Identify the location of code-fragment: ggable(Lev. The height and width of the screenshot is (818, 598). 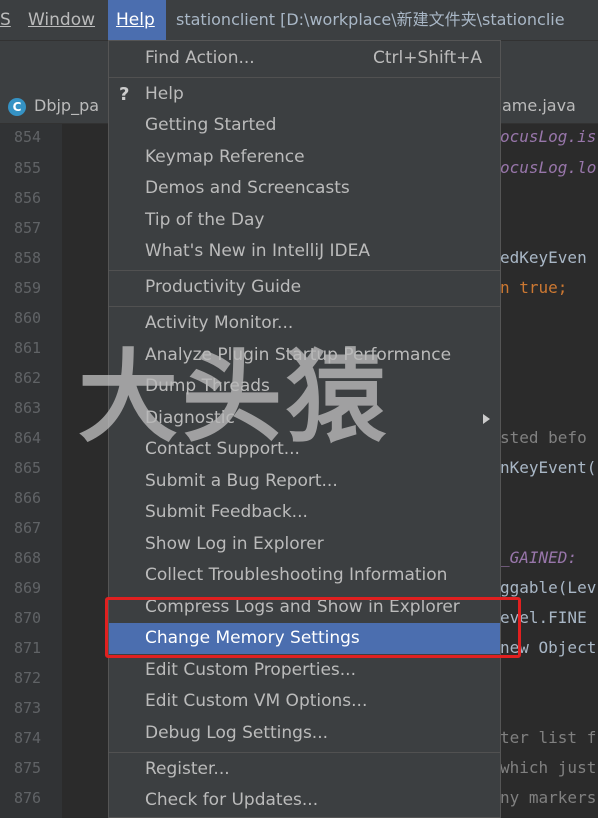
(548, 587).